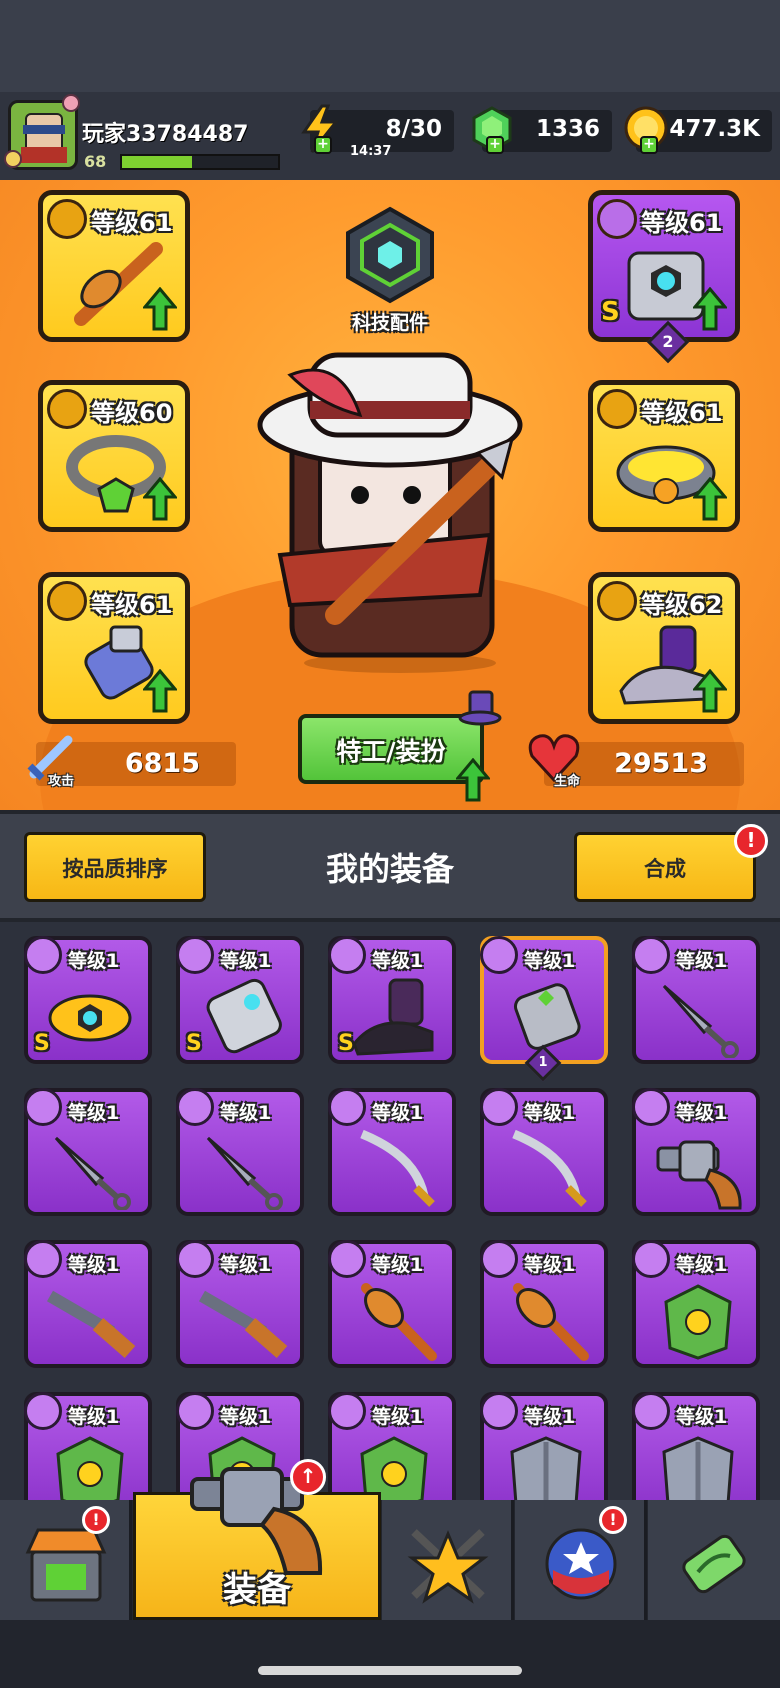 Image resolution: width=780 pixels, height=1688 pixels. I want to click on agent-costume-button: 特工/装扮, so click(400, 746).